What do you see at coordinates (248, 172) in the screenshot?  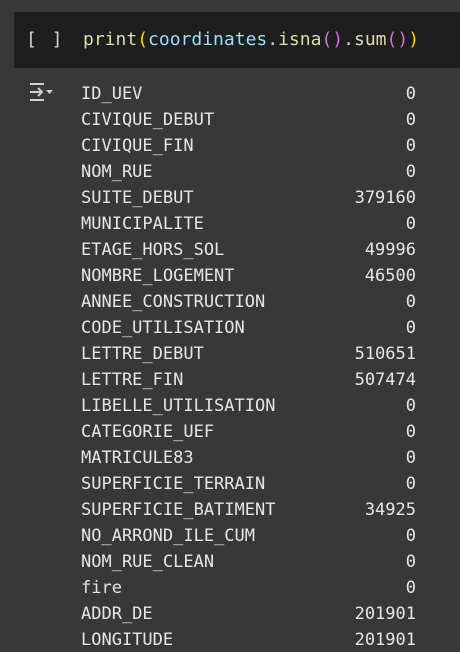 I see `output-row: NOM_RUE 0` at bounding box center [248, 172].